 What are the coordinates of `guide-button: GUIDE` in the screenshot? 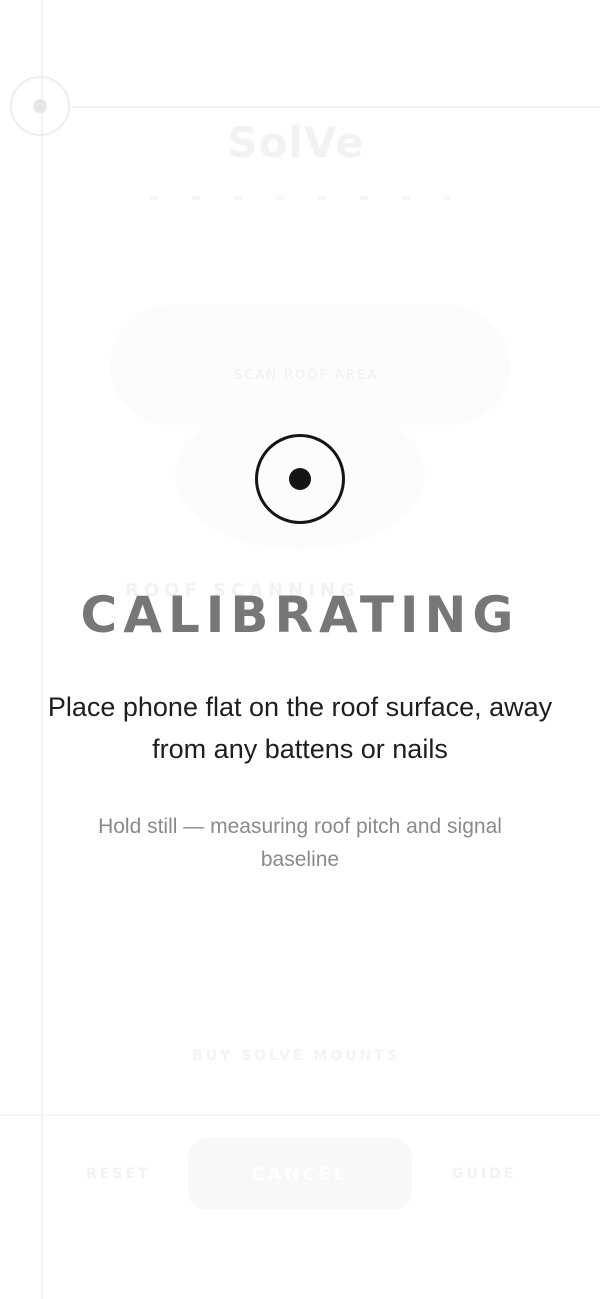 It's located at (484, 1174).